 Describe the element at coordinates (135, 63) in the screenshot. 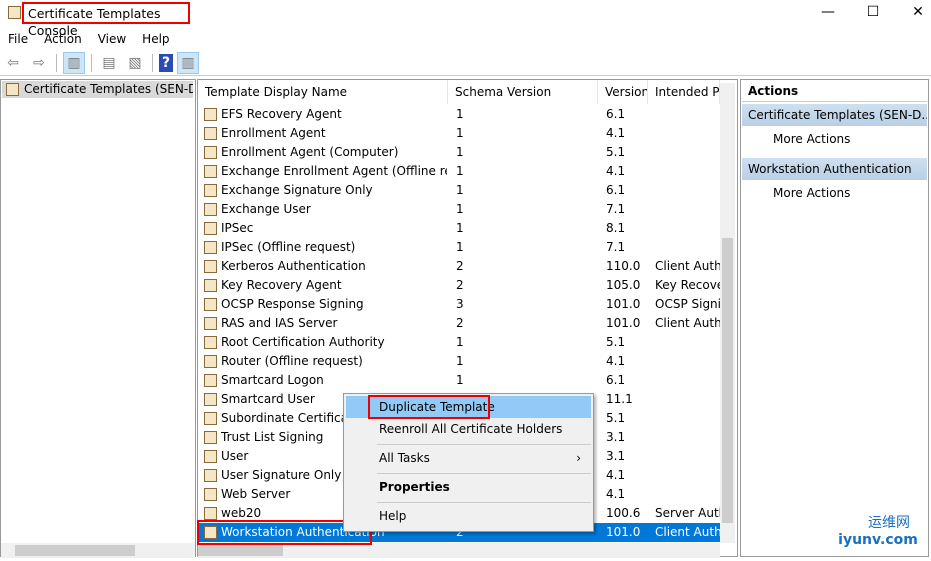

I see `export-list-icon: ▧` at that location.